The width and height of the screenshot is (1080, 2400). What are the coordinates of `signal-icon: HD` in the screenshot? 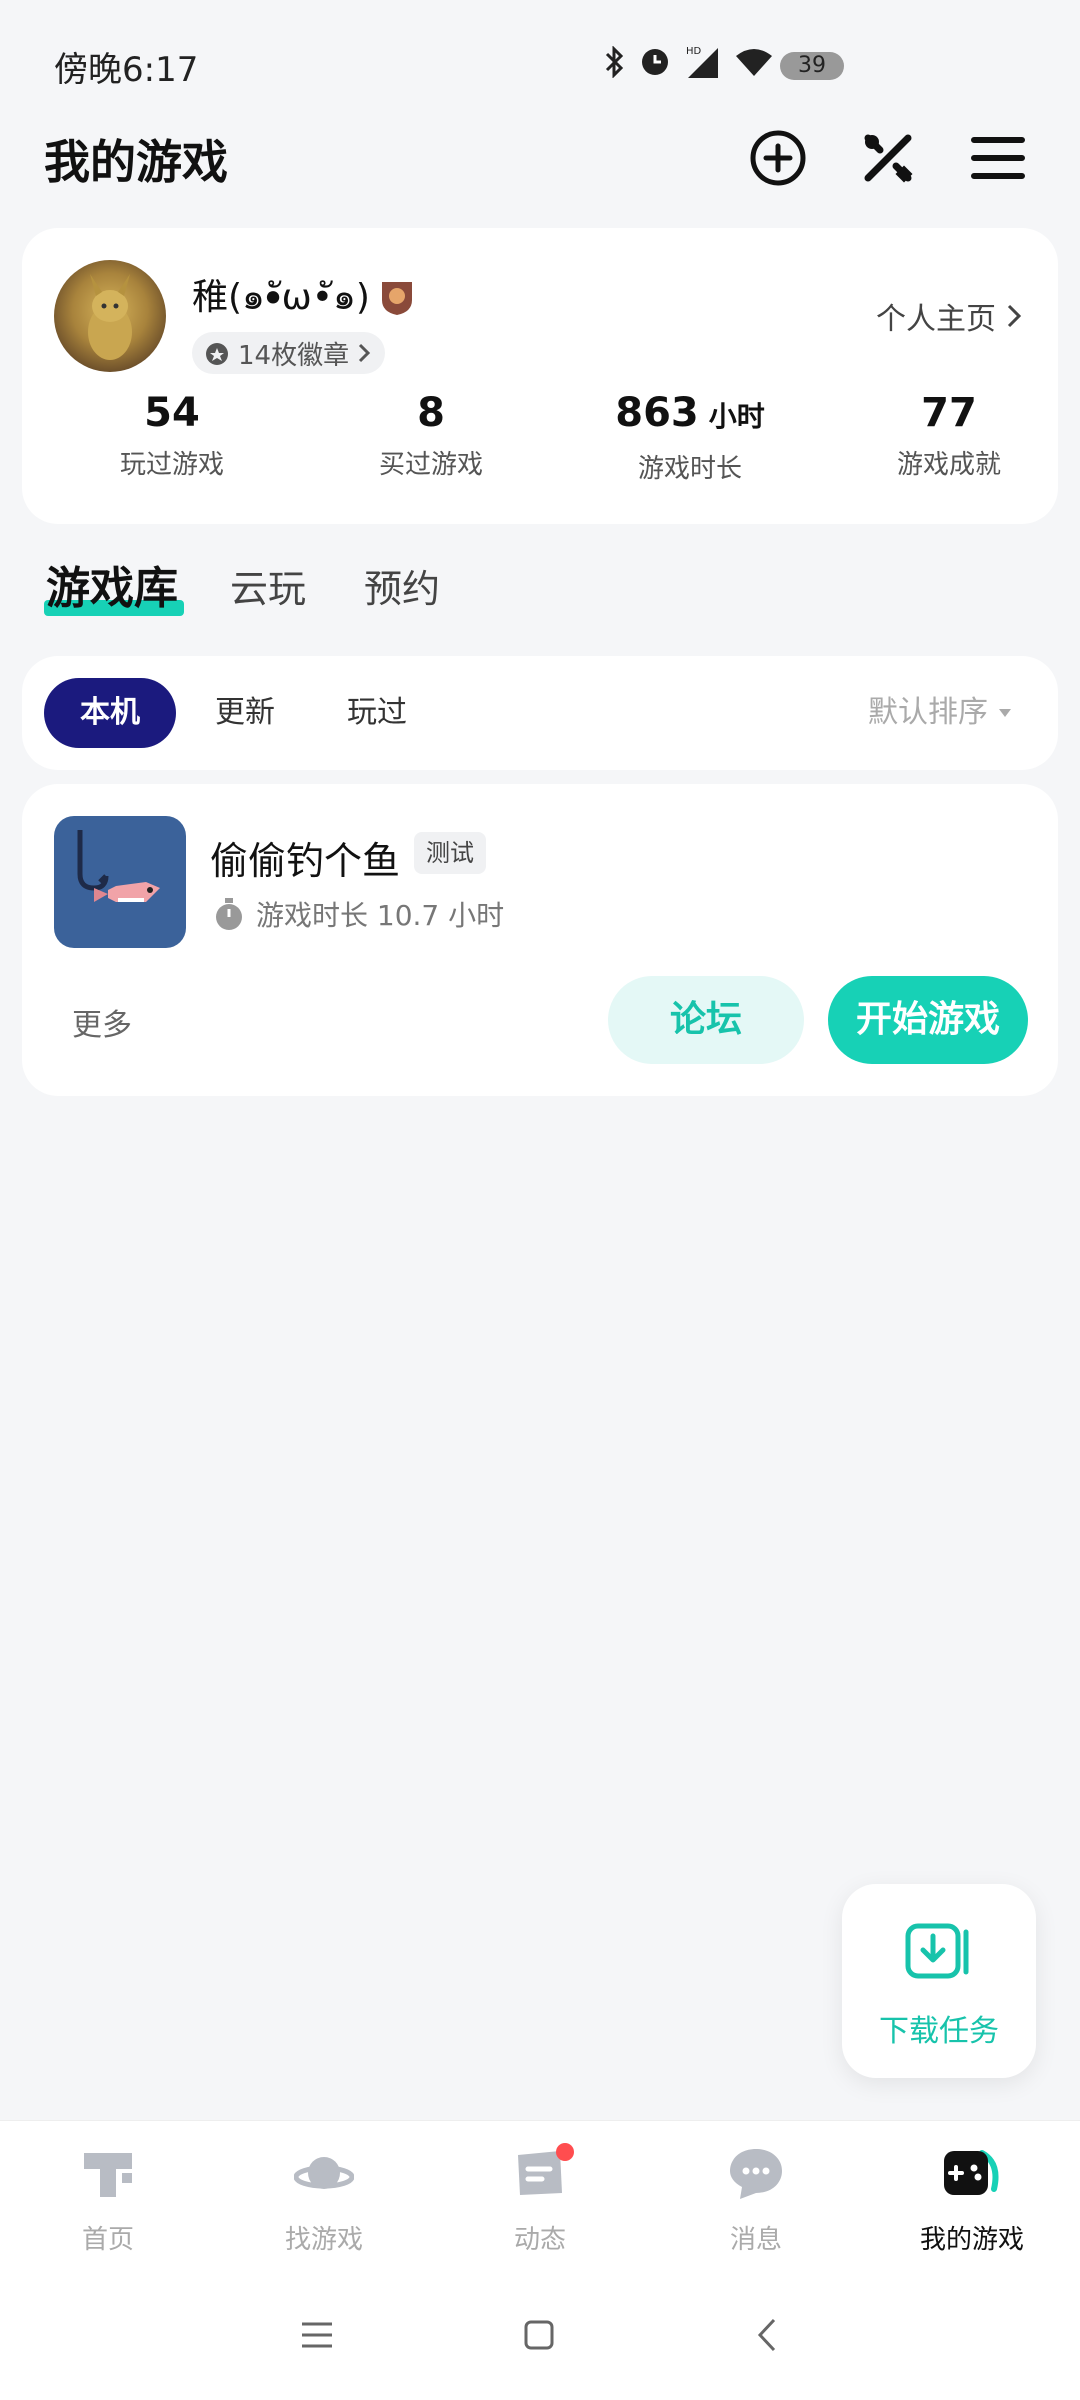 It's located at (702, 62).